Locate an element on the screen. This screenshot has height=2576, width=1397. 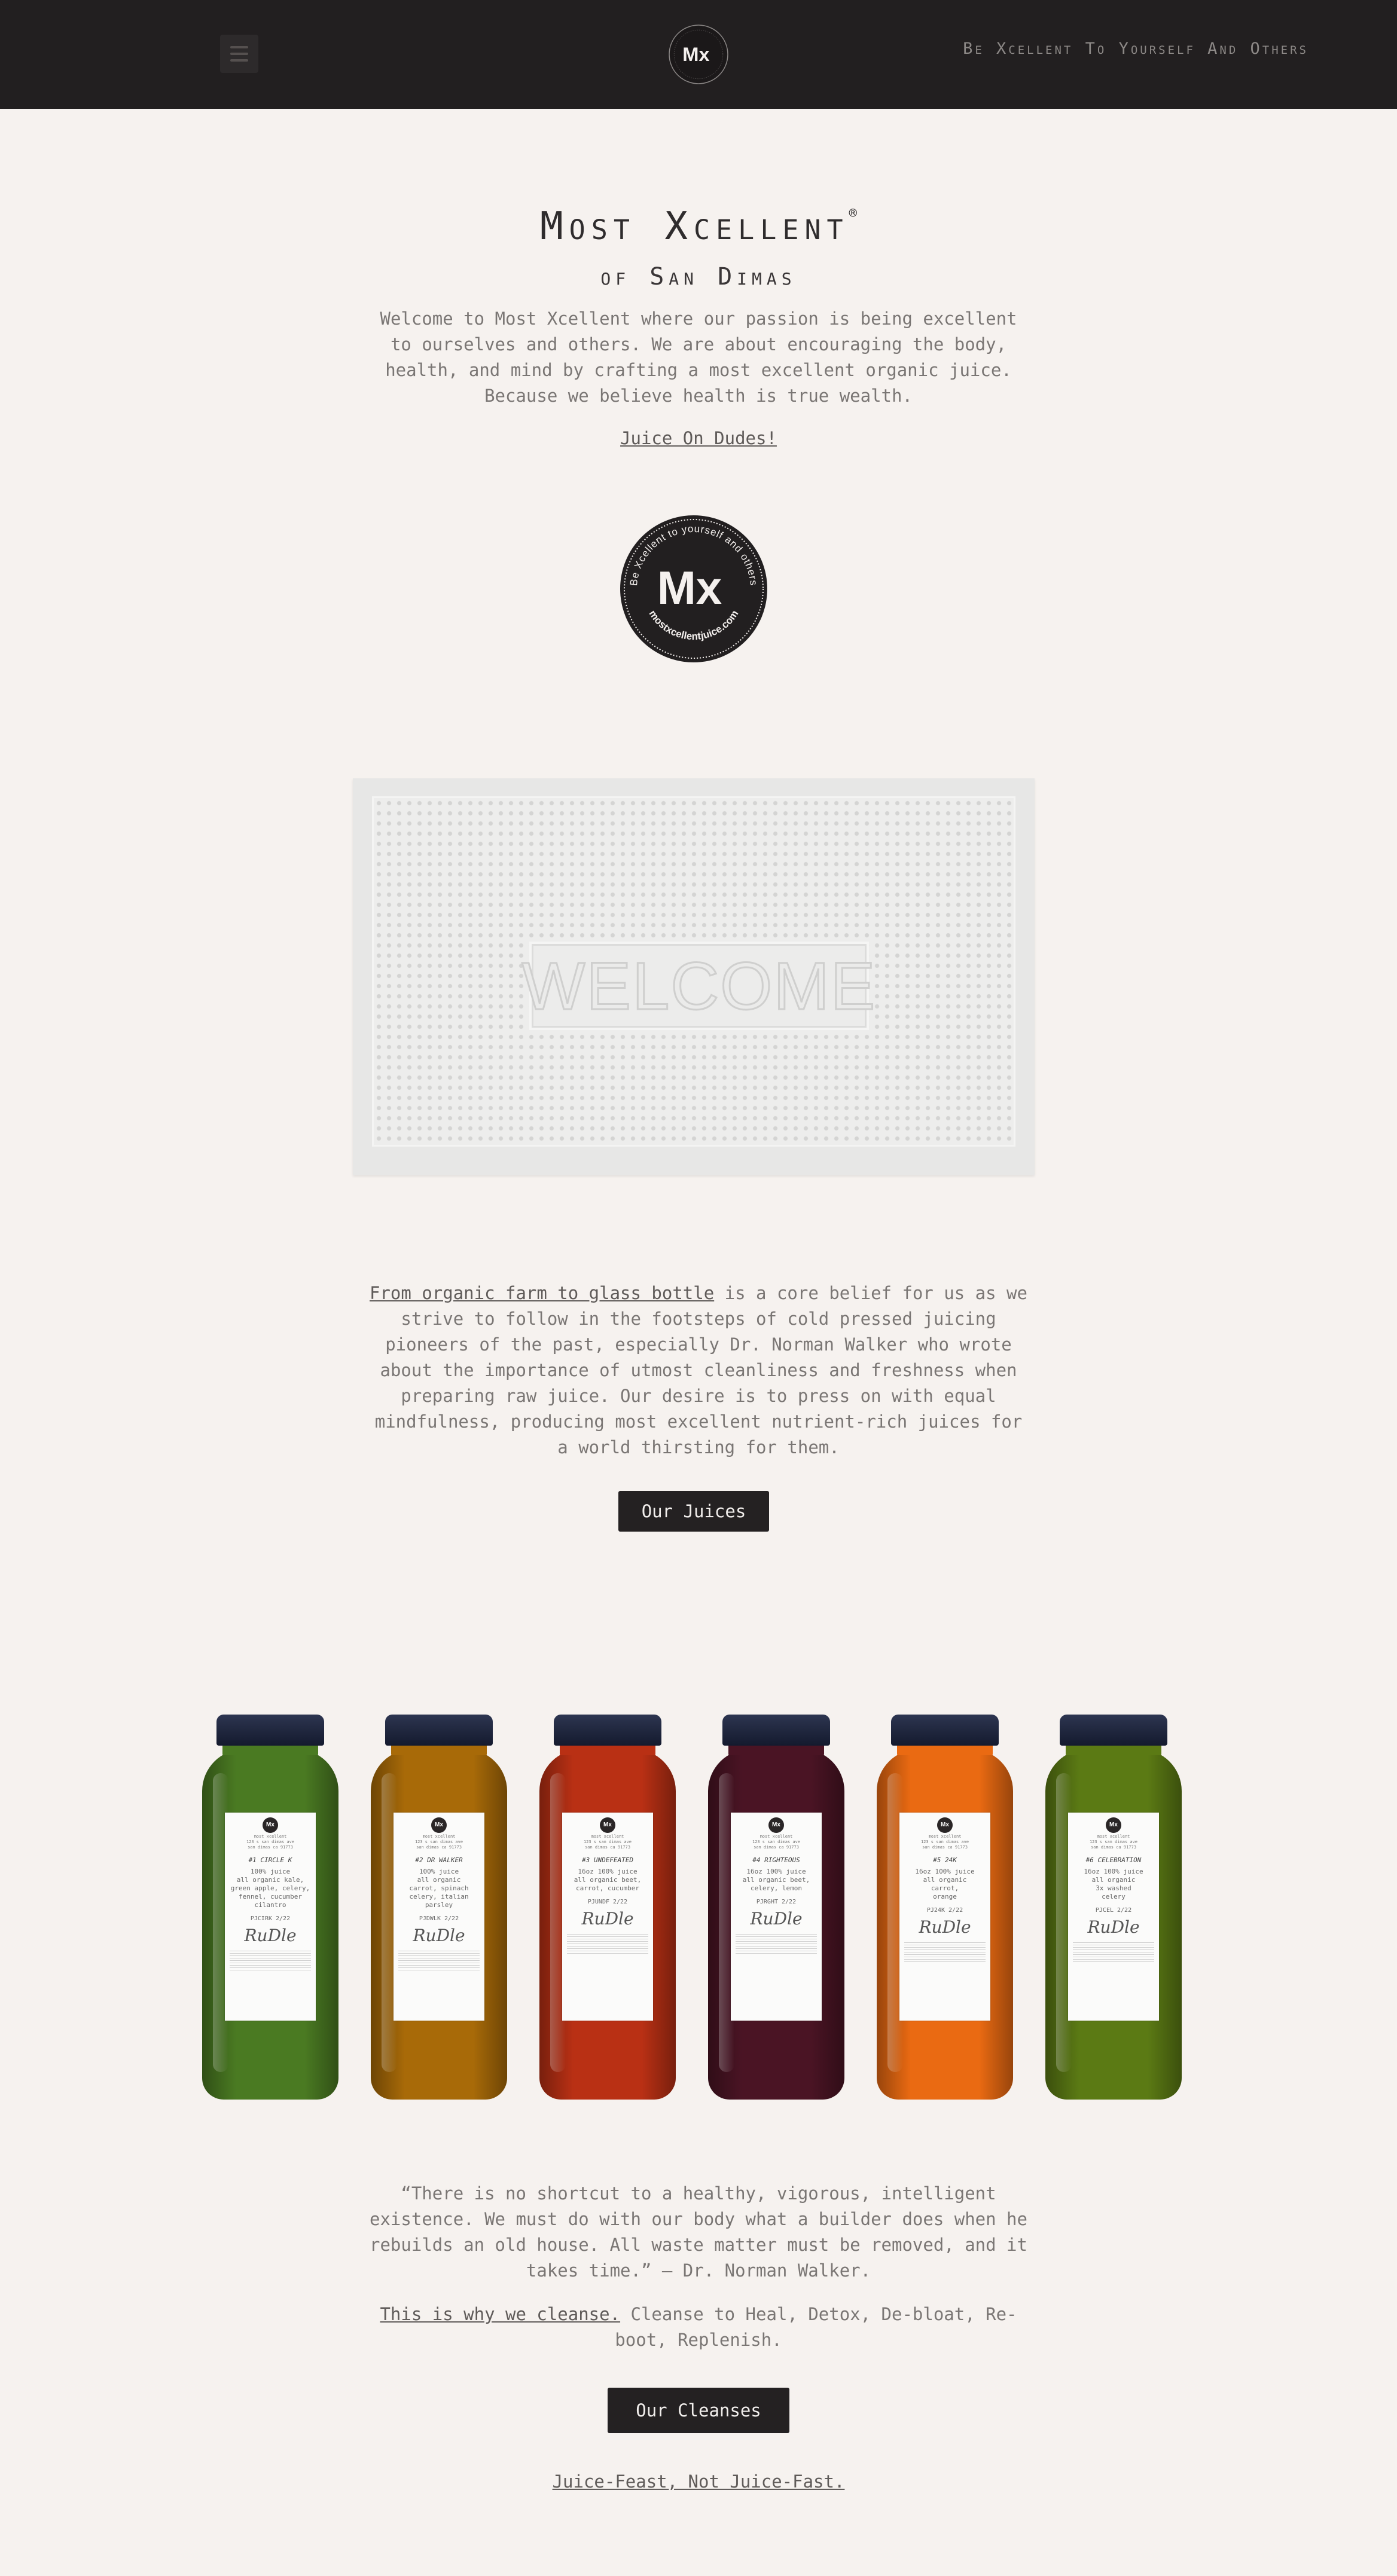
label-desc-line: green apple, celery, is located at coordinates (270, 1888).